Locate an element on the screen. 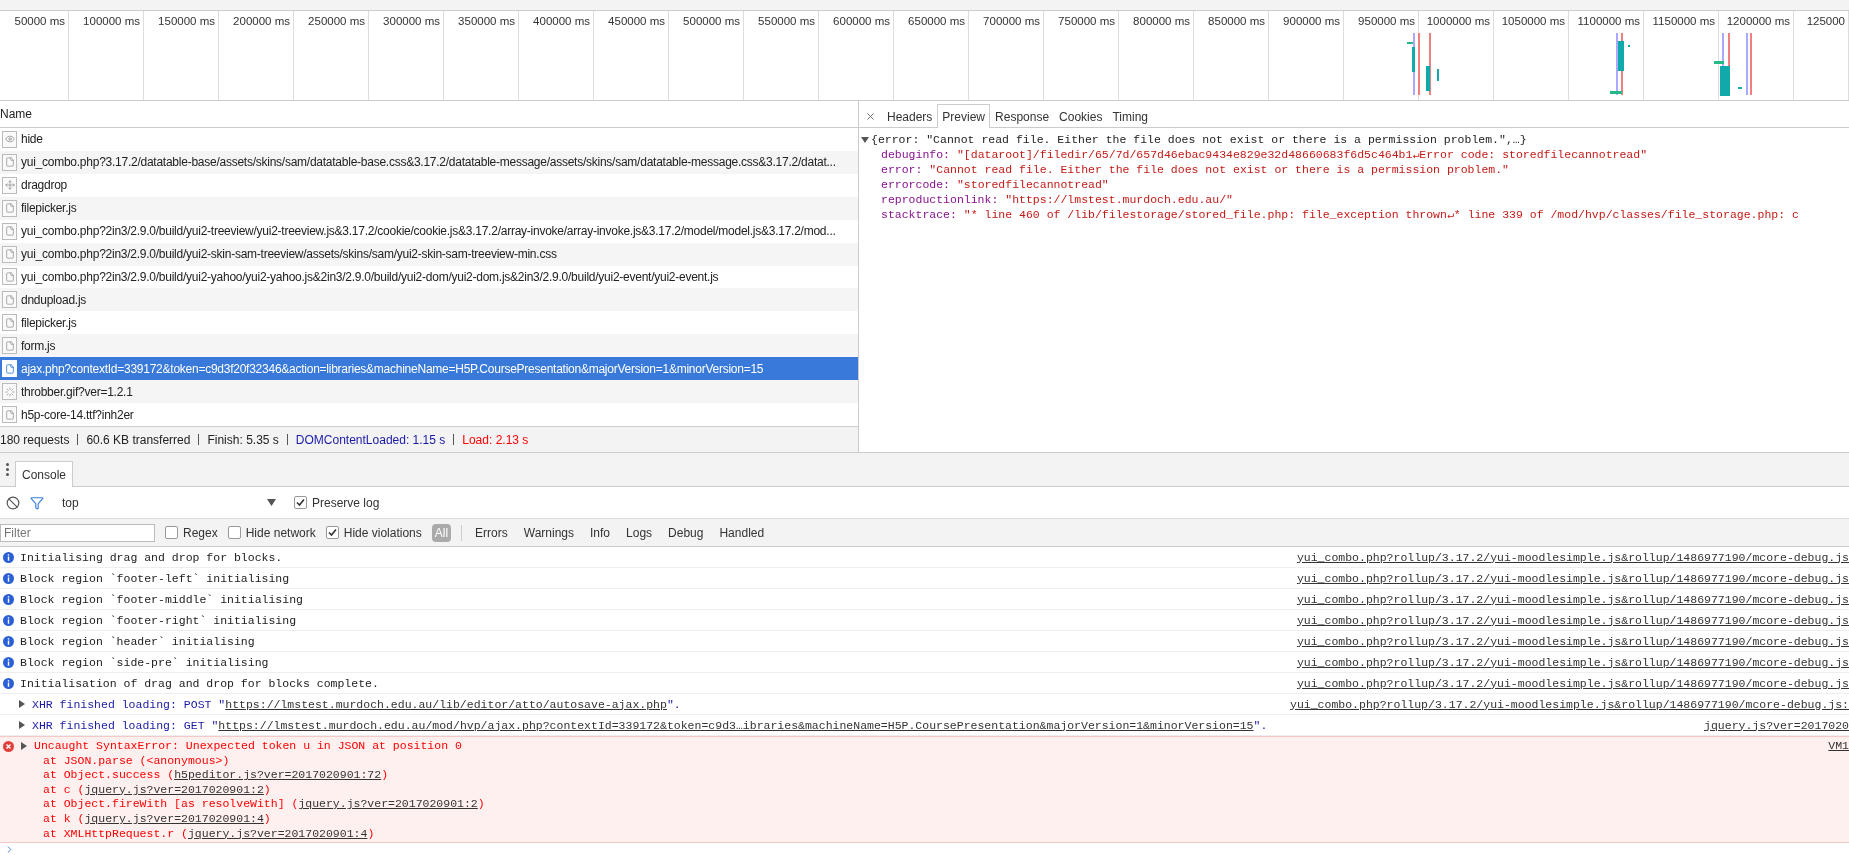 This screenshot has height=855, width=1849. close-icon is located at coordinates (870, 116).